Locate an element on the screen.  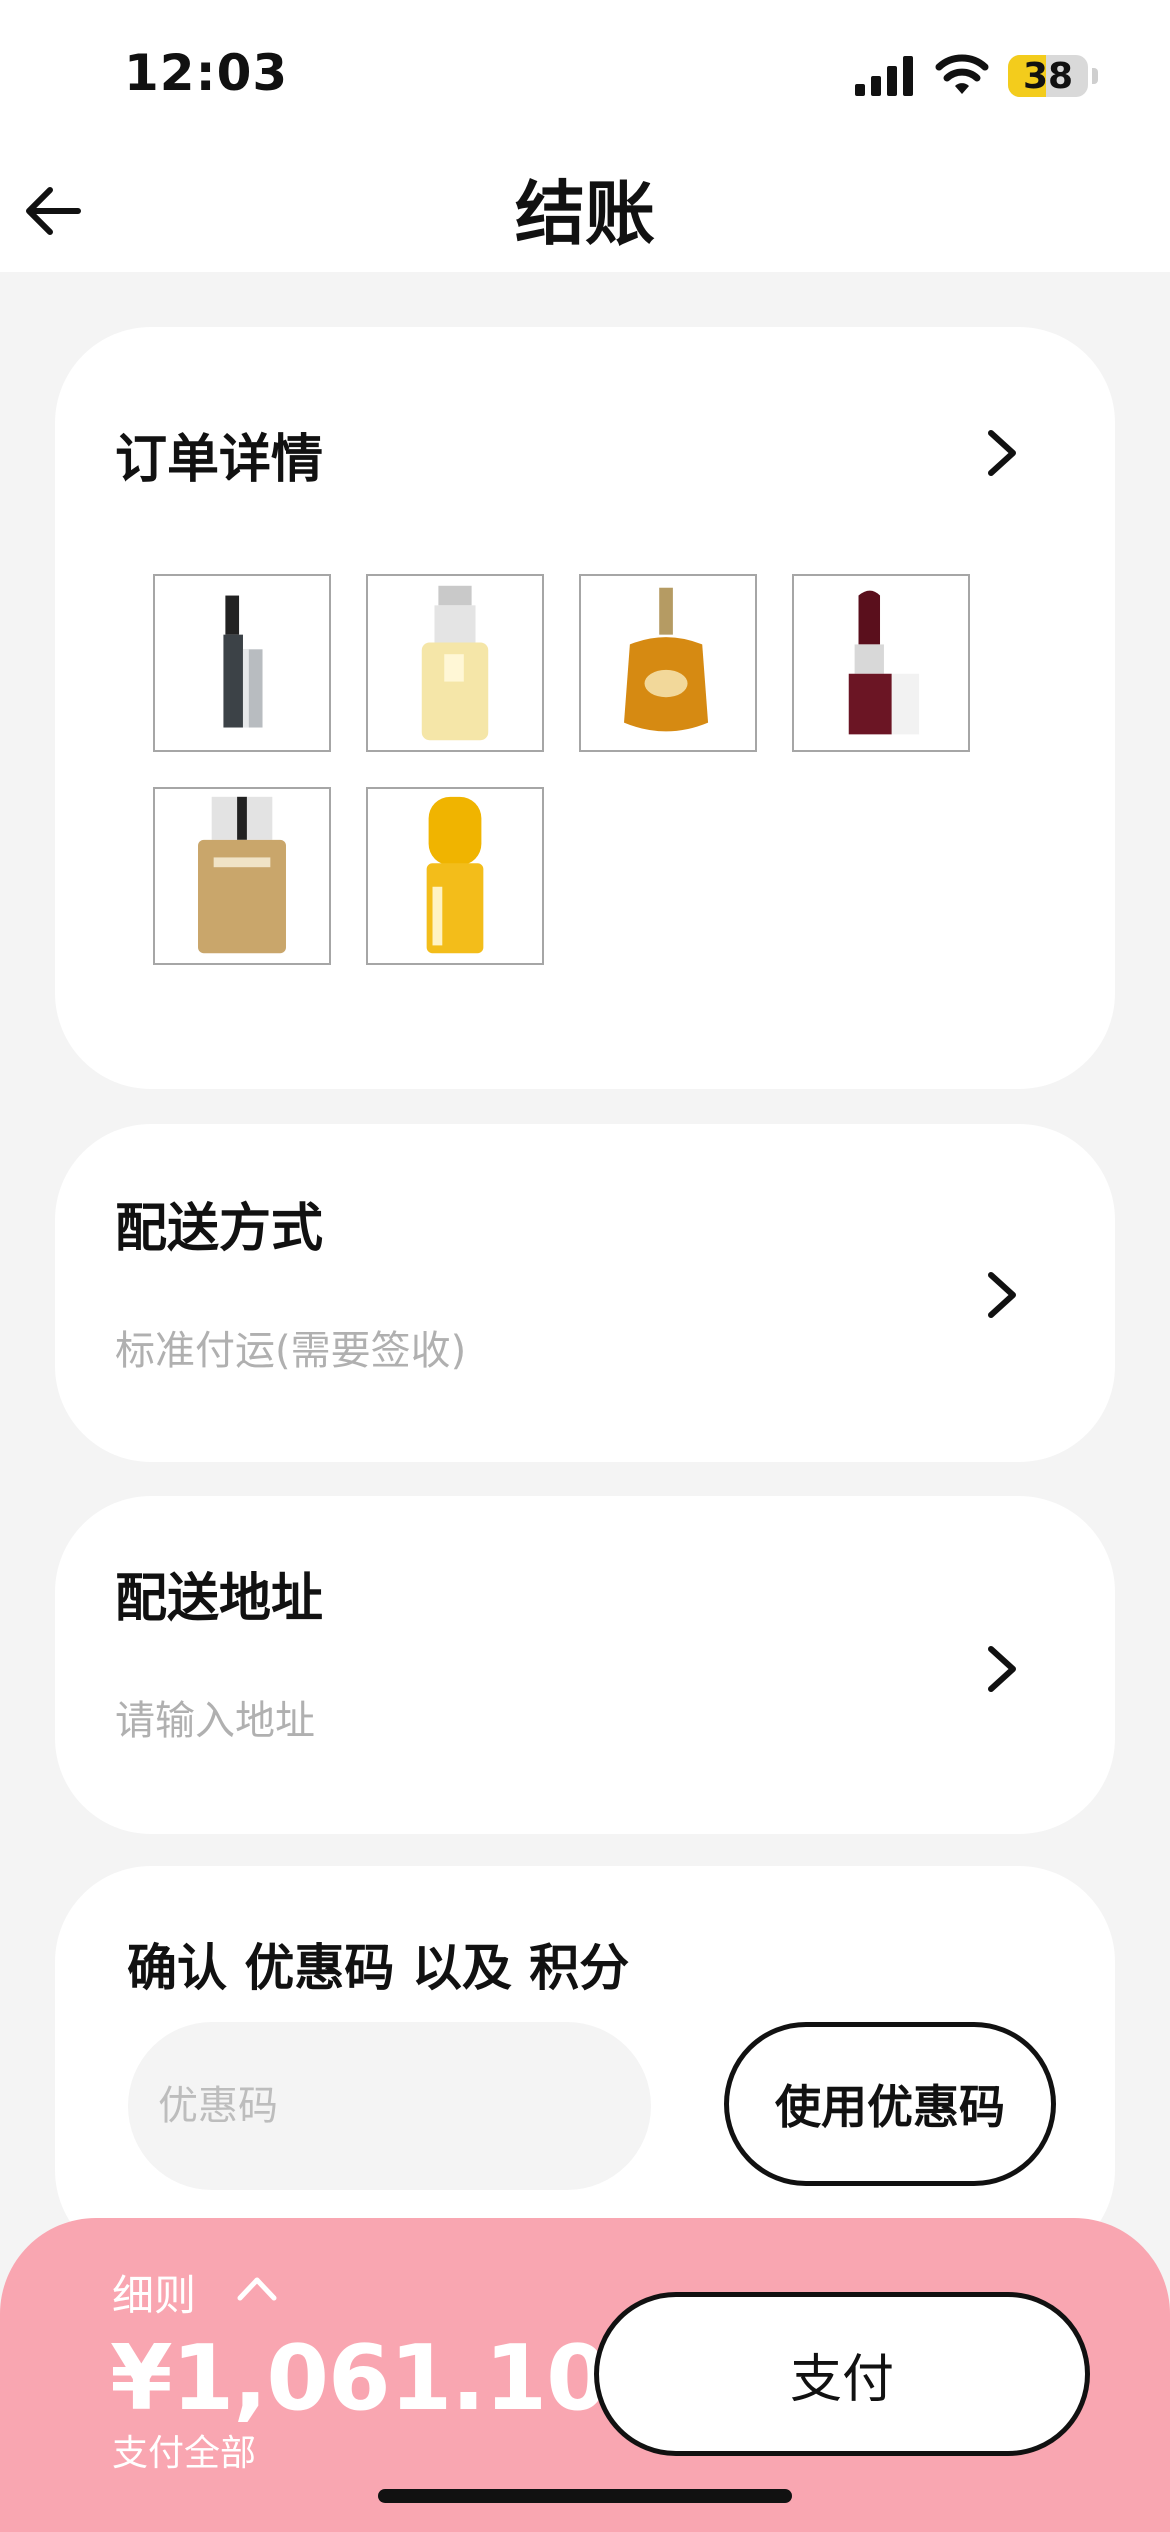
page-title: 结账 is located at coordinates (585, 214).